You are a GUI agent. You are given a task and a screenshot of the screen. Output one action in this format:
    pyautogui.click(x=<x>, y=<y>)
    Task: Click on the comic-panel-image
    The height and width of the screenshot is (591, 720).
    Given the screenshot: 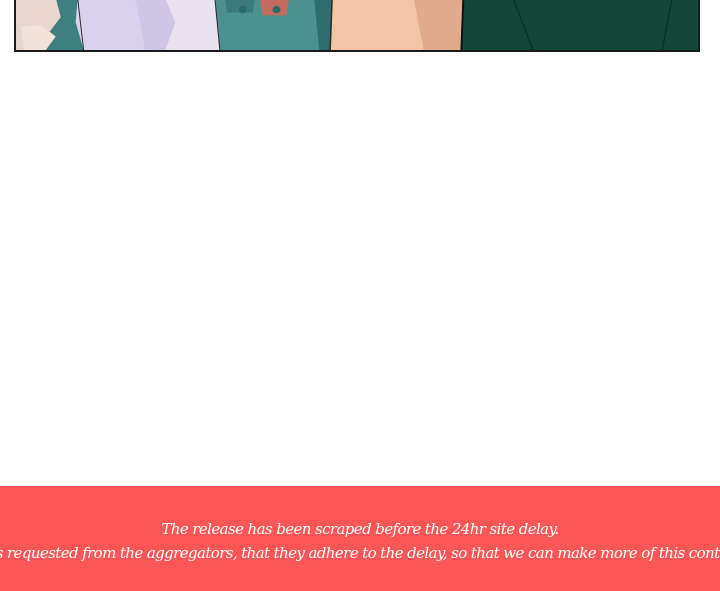 What is the action you would take?
    pyautogui.click(x=357, y=26)
    